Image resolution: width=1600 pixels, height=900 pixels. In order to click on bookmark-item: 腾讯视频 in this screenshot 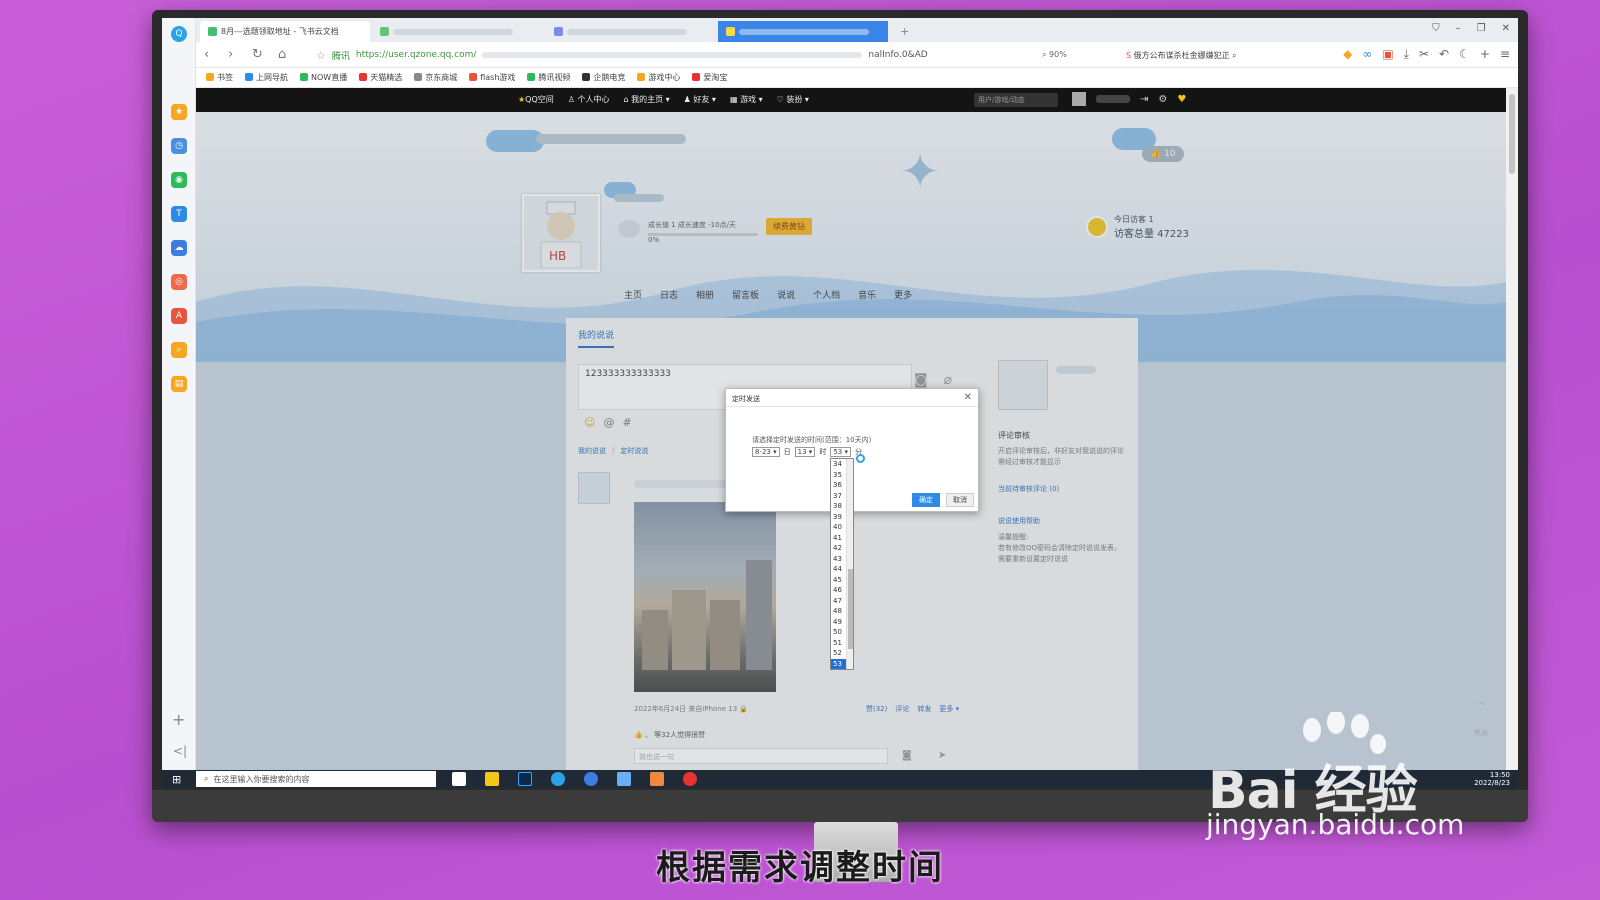, I will do `click(548, 77)`.